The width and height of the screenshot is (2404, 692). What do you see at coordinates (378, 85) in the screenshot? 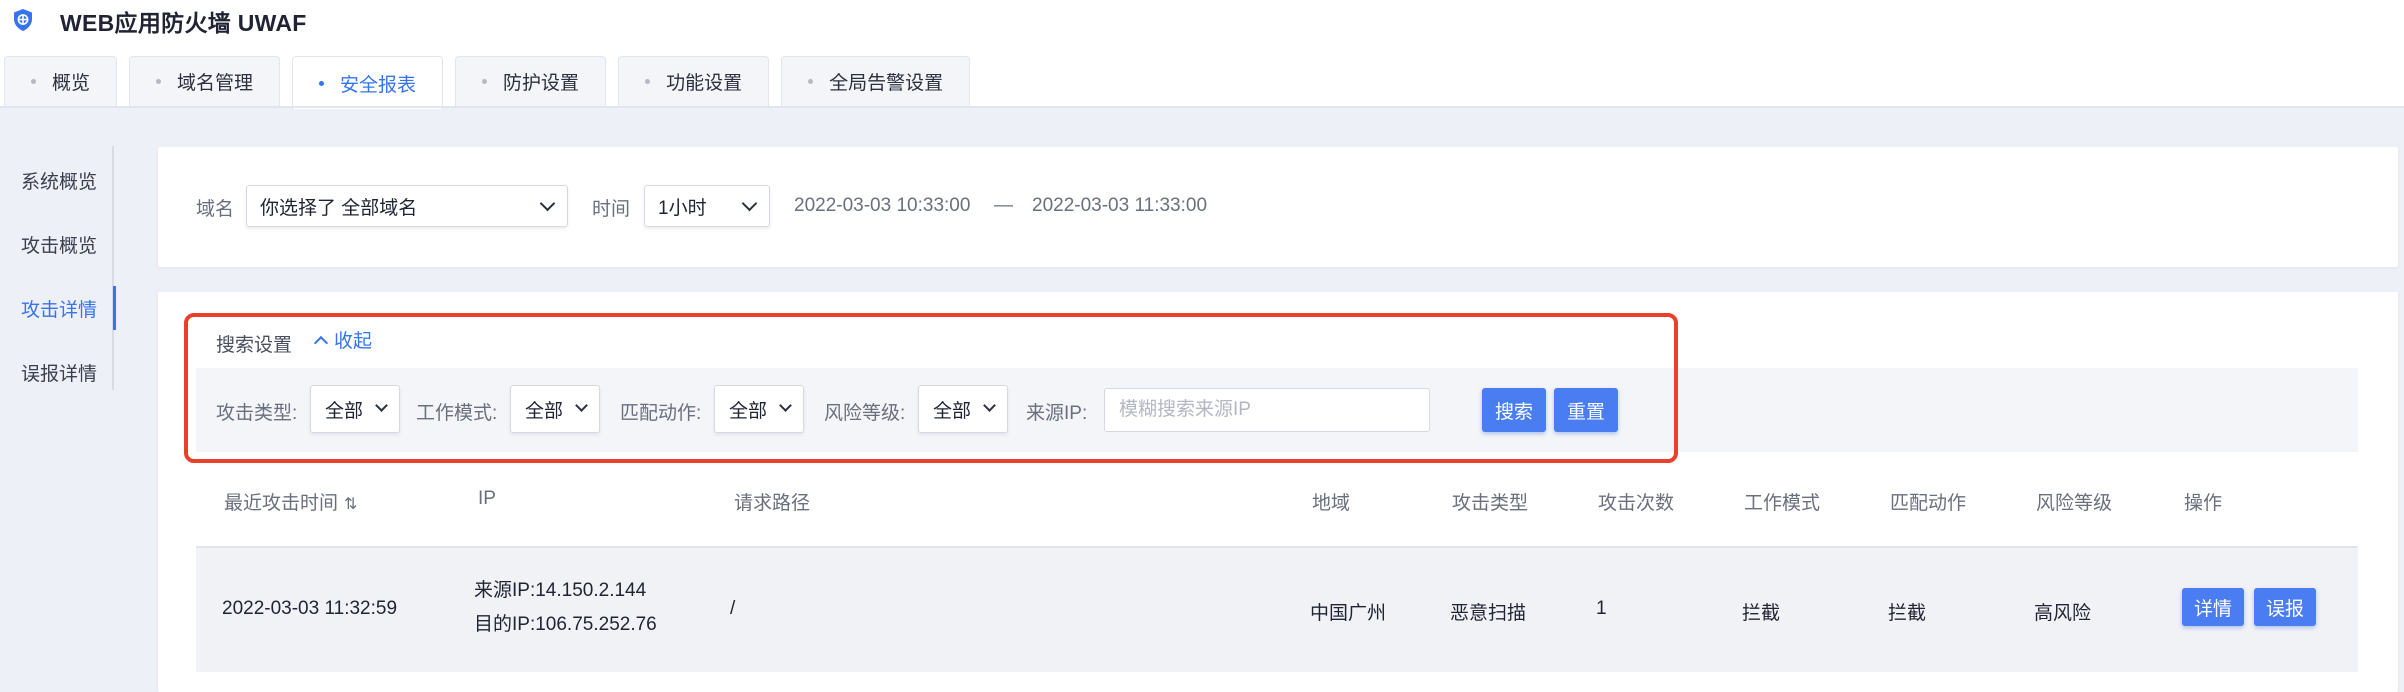
I see `tab-label: 安全报表` at bounding box center [378, 85].